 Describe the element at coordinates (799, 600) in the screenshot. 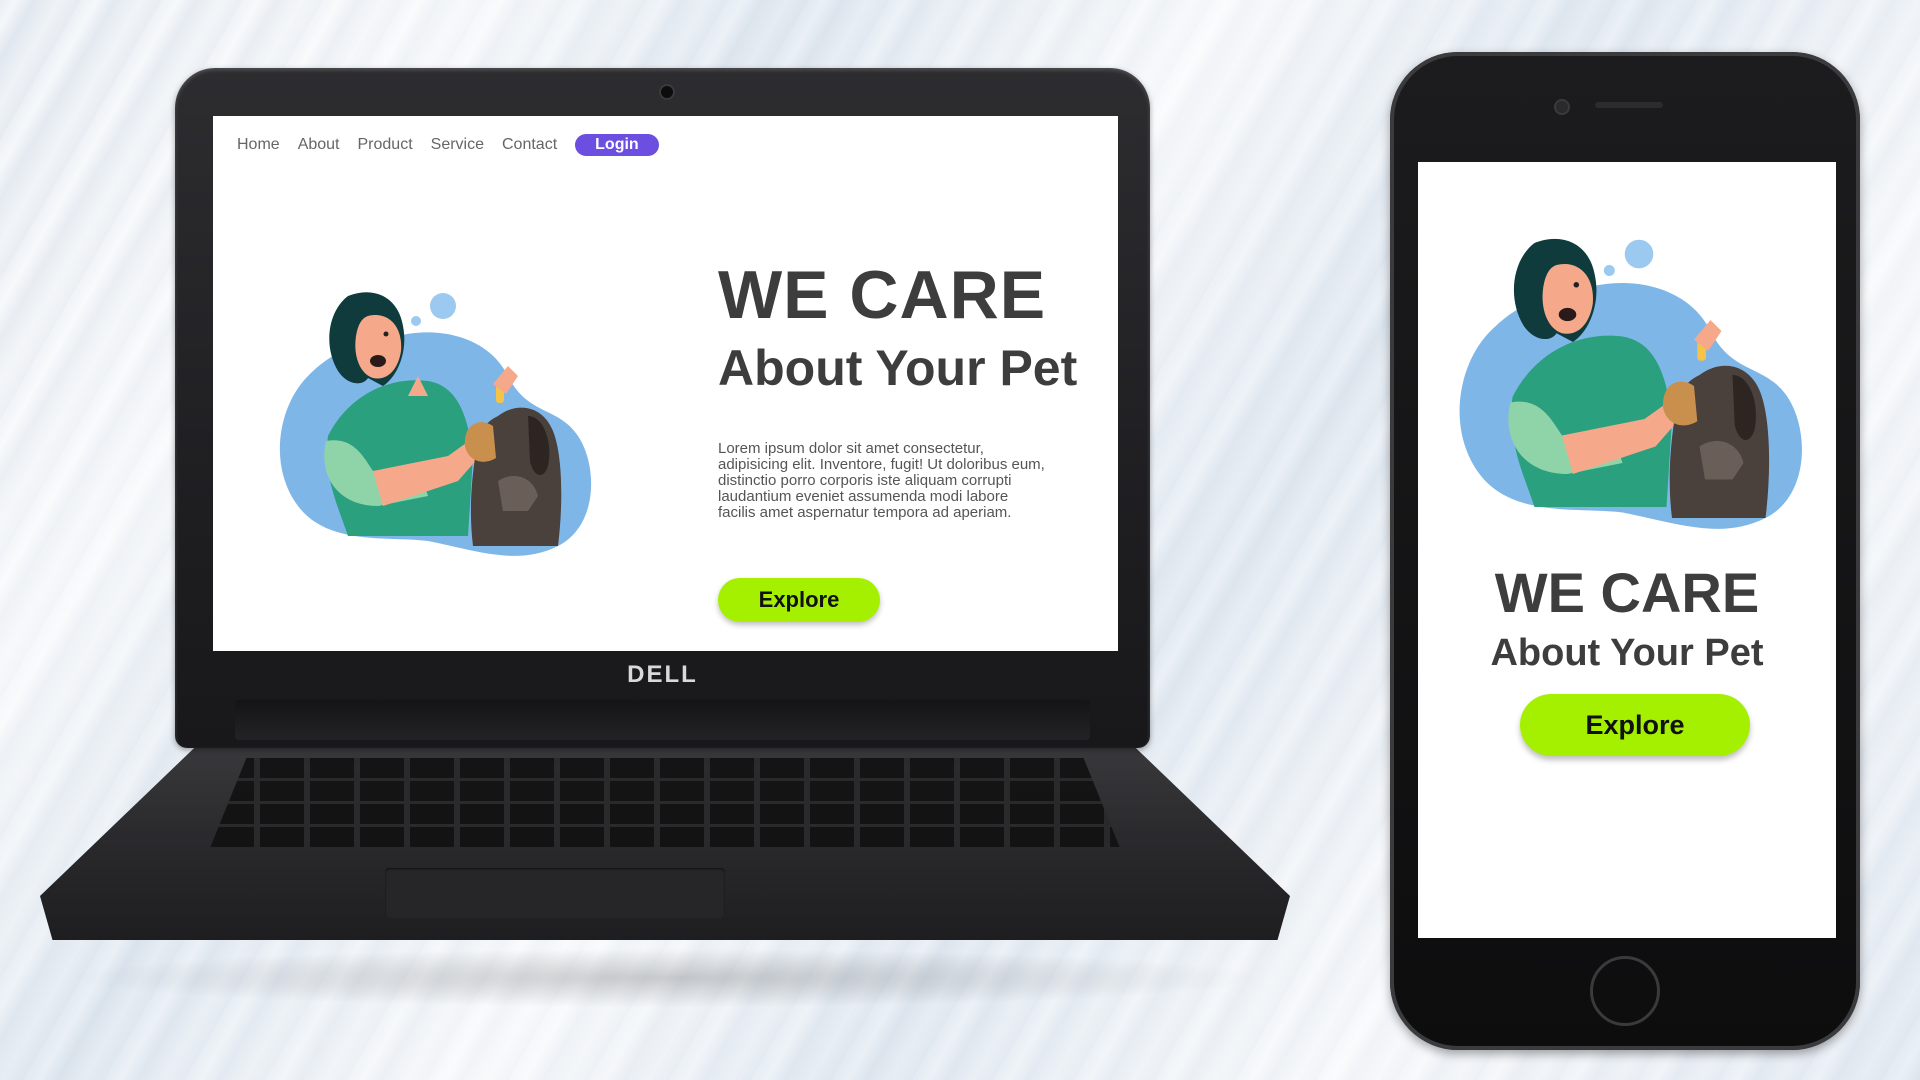

I see `explore-button: Explore` at that location.